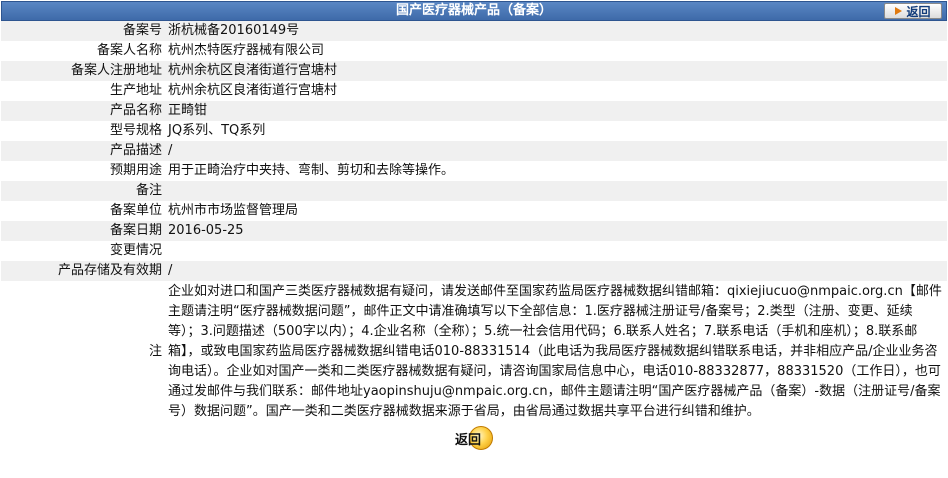  I want to click on table-row: 生产地址 杭州余杭区良渚街道行宫塘村, so click(474, 91).